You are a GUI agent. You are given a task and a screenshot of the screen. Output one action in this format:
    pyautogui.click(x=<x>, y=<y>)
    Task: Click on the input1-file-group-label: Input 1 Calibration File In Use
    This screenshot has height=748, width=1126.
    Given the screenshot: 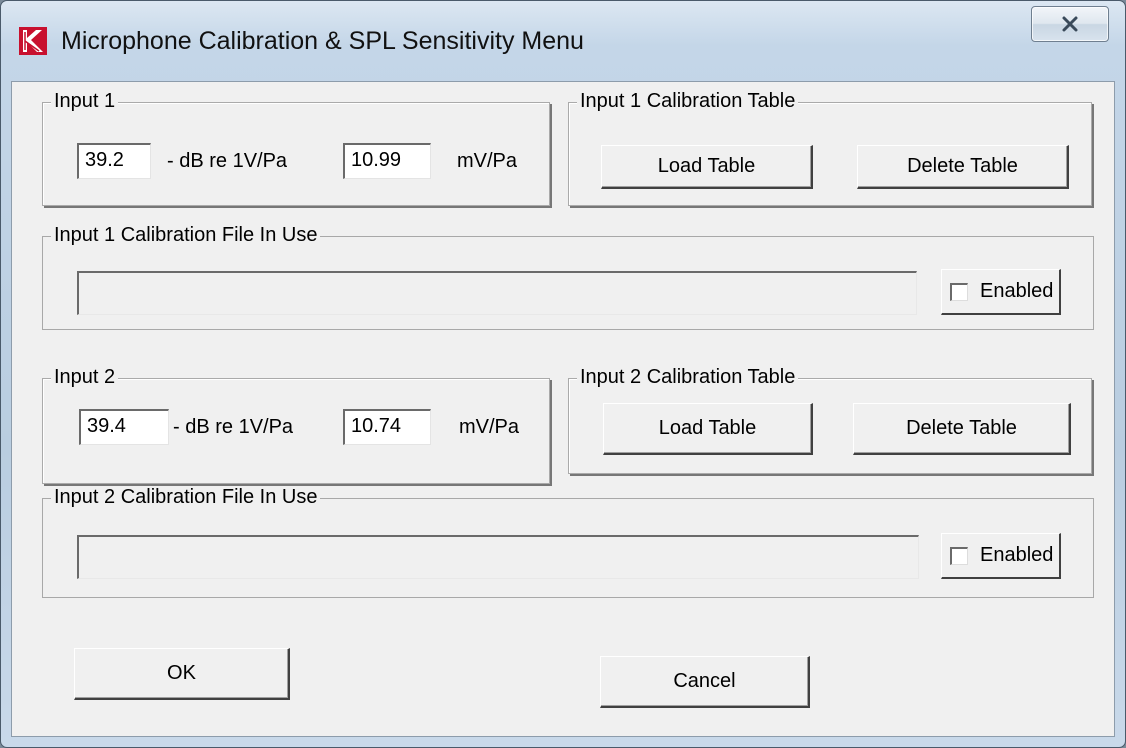 What is the action you would take?
    pyautogui.click(x=186, y=235)
    